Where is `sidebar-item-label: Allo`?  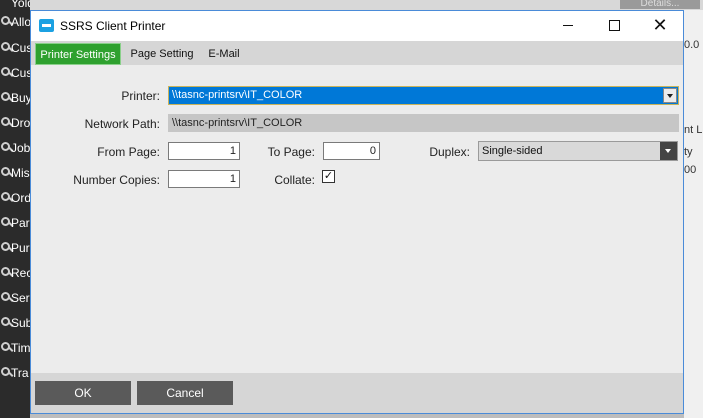
sidebar-item-label: Allo is located at coordinates (20, 22).